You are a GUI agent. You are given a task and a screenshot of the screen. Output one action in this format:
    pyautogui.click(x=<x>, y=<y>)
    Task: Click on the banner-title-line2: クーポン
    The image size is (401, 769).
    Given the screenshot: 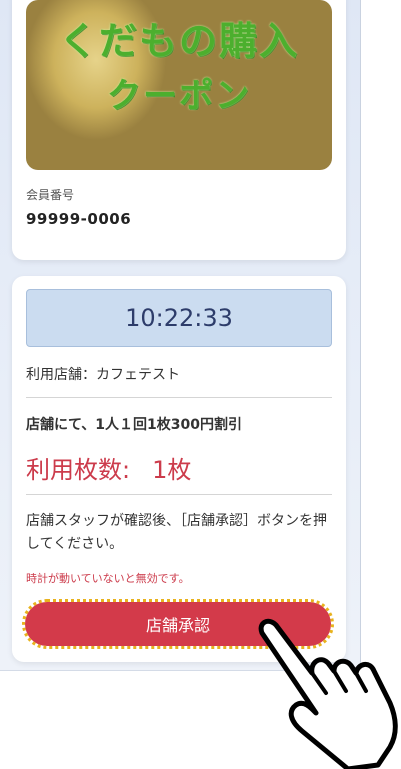 What is the action you would take?
    pyautogui.click(x=179, y=96)
    